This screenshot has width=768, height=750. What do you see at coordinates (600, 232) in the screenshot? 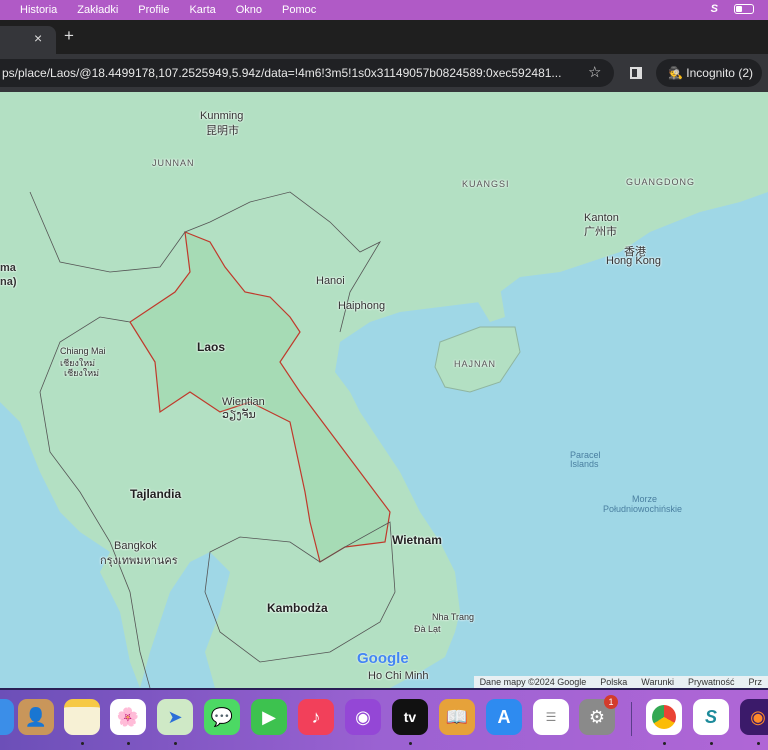
I see `label-kanton-cn: 广州市` at bounding box center [600, 232].